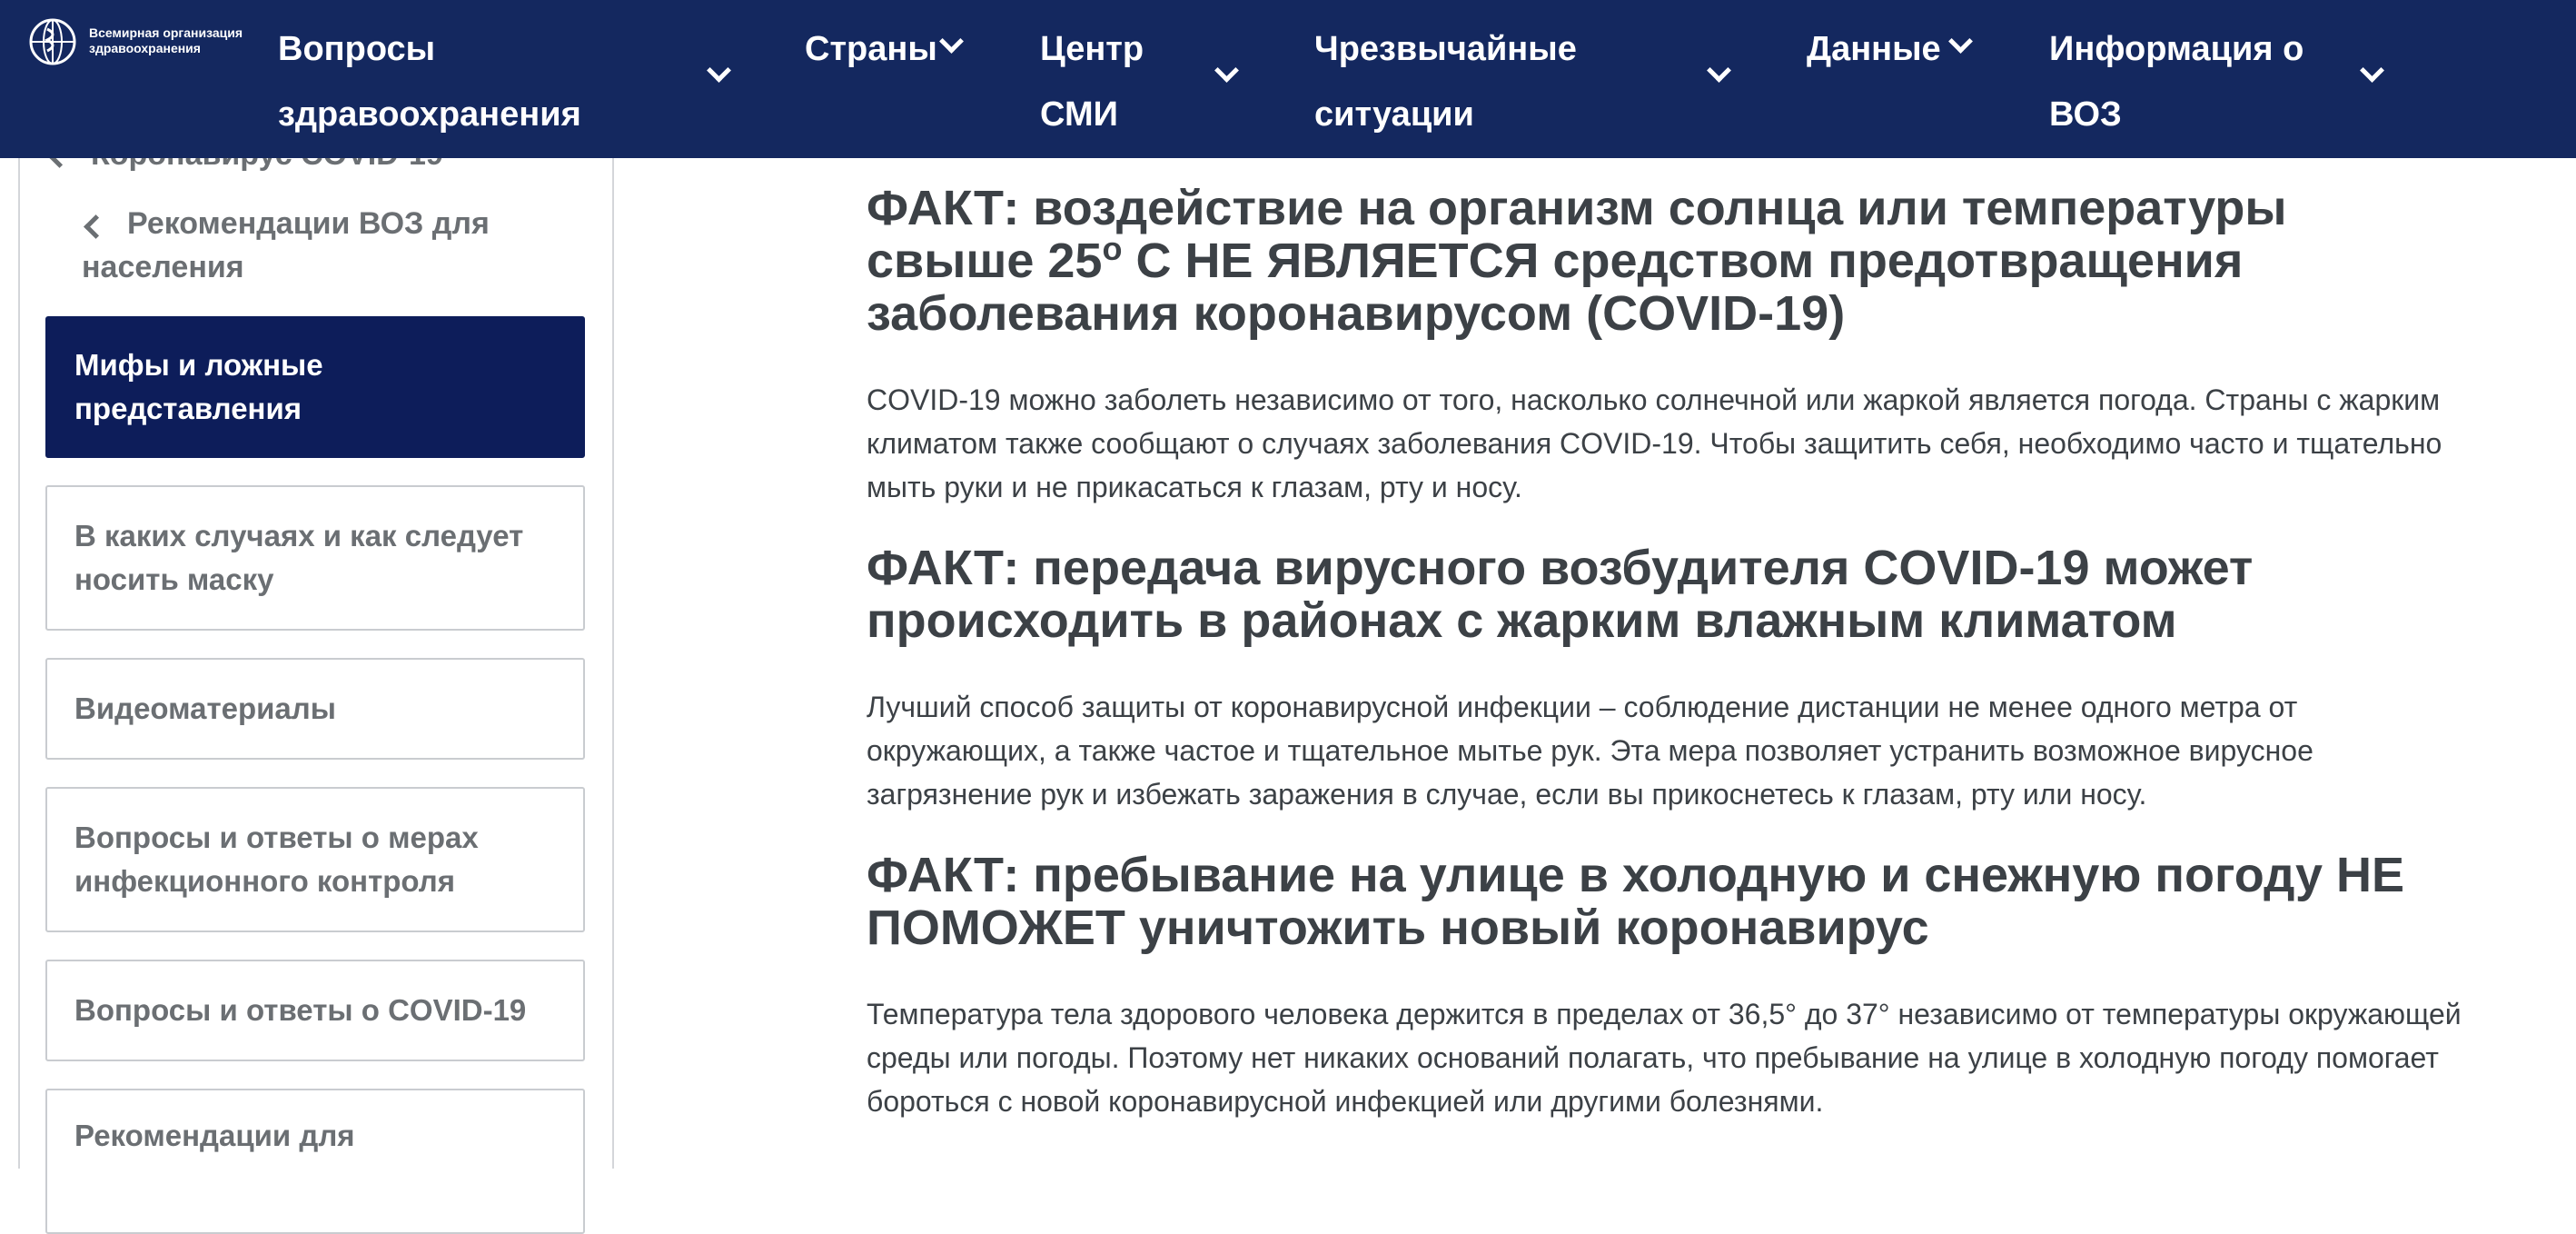 The height and width of the screenshot is (1234, 2576). I want to click on sidebar-item-label: Вопросы и ответы о COVID-19, so click(300, 1010).